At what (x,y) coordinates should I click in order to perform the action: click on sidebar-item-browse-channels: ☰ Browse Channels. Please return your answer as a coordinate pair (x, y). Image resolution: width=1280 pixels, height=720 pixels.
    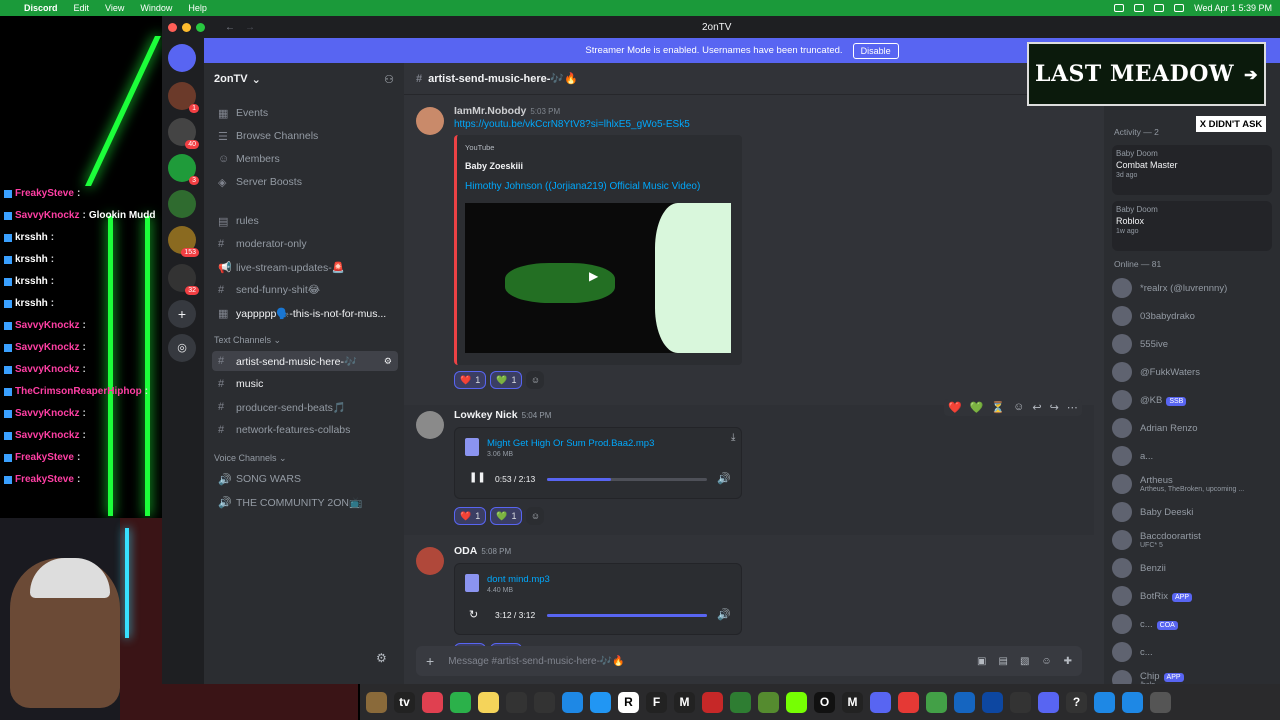
    Looking at the image, I should click on (305, 136).